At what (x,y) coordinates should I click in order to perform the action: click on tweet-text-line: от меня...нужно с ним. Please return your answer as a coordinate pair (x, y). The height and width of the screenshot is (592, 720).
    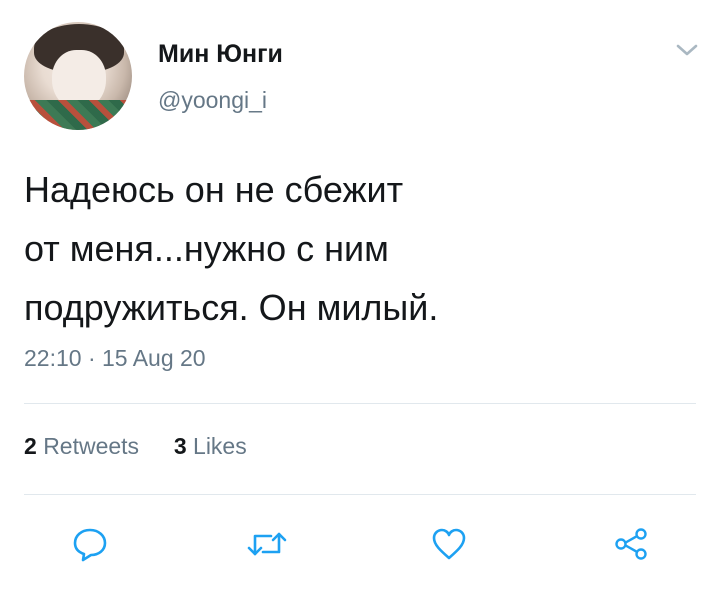
    Looking at the image, I should click on (206, 248).